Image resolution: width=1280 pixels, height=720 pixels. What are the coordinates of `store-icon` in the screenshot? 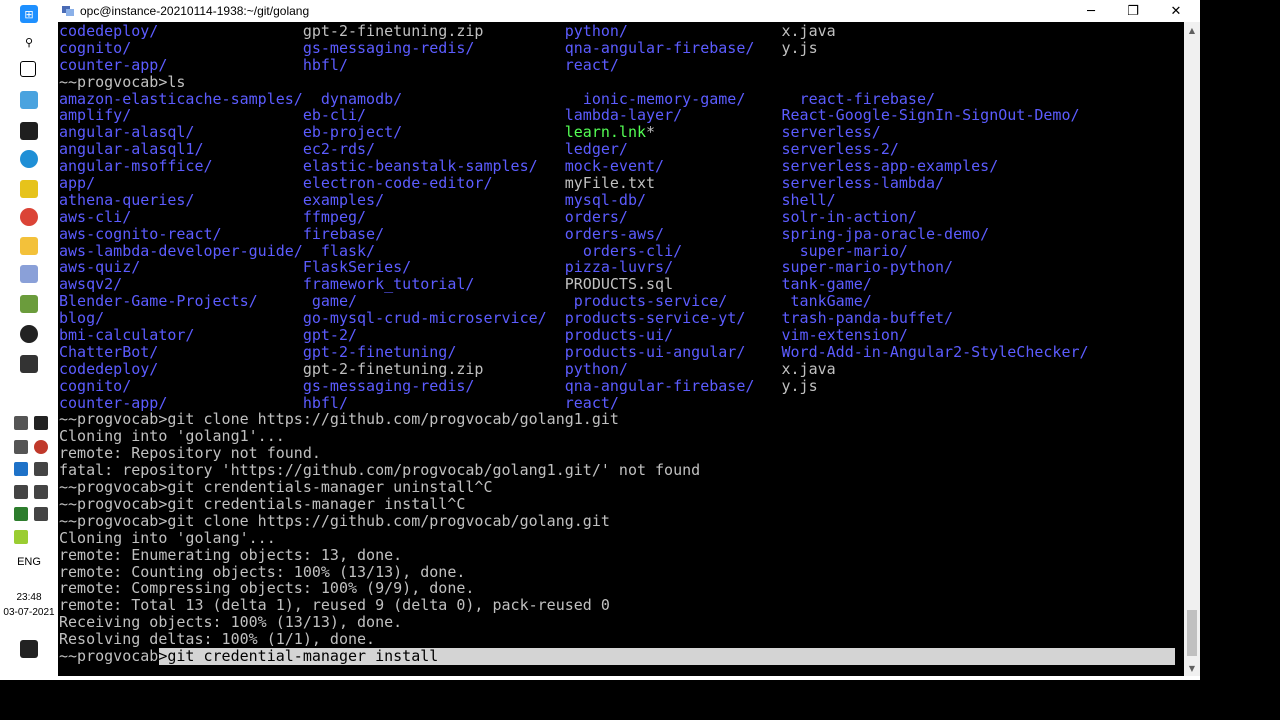 It's located at (29, 131).